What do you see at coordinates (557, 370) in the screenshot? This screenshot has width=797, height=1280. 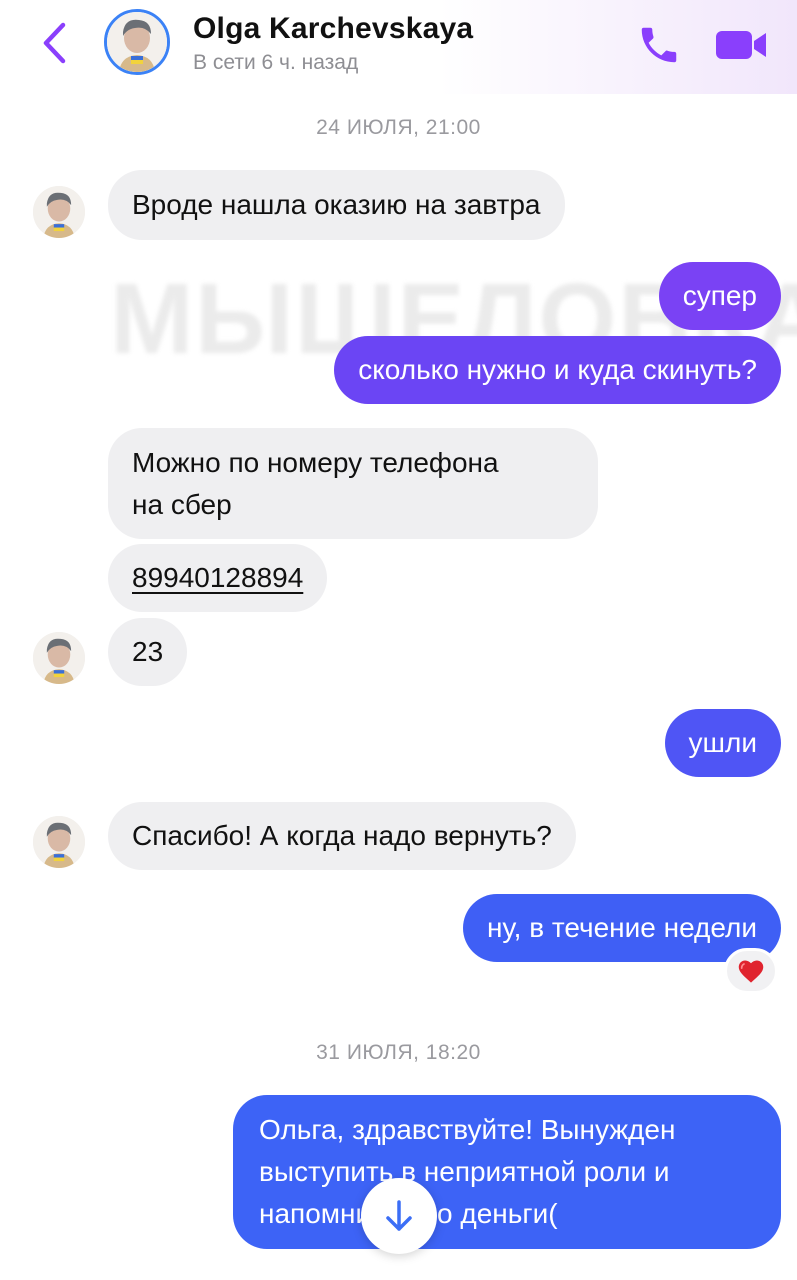 I see `message-outgoing: сколько нужно и куда скинуть?` at bounding box center [557, 370].